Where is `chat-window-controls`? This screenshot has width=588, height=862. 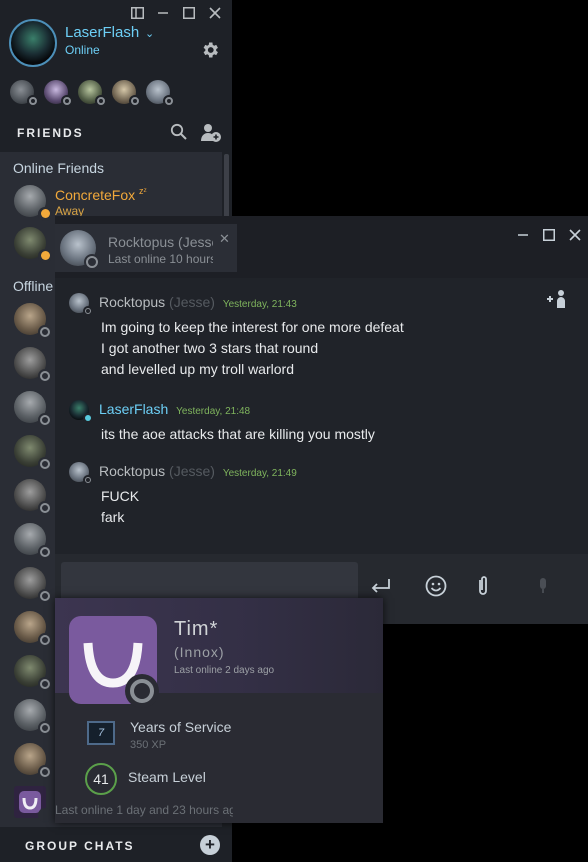 chat-window-controls is located at coordinates (549, 235).